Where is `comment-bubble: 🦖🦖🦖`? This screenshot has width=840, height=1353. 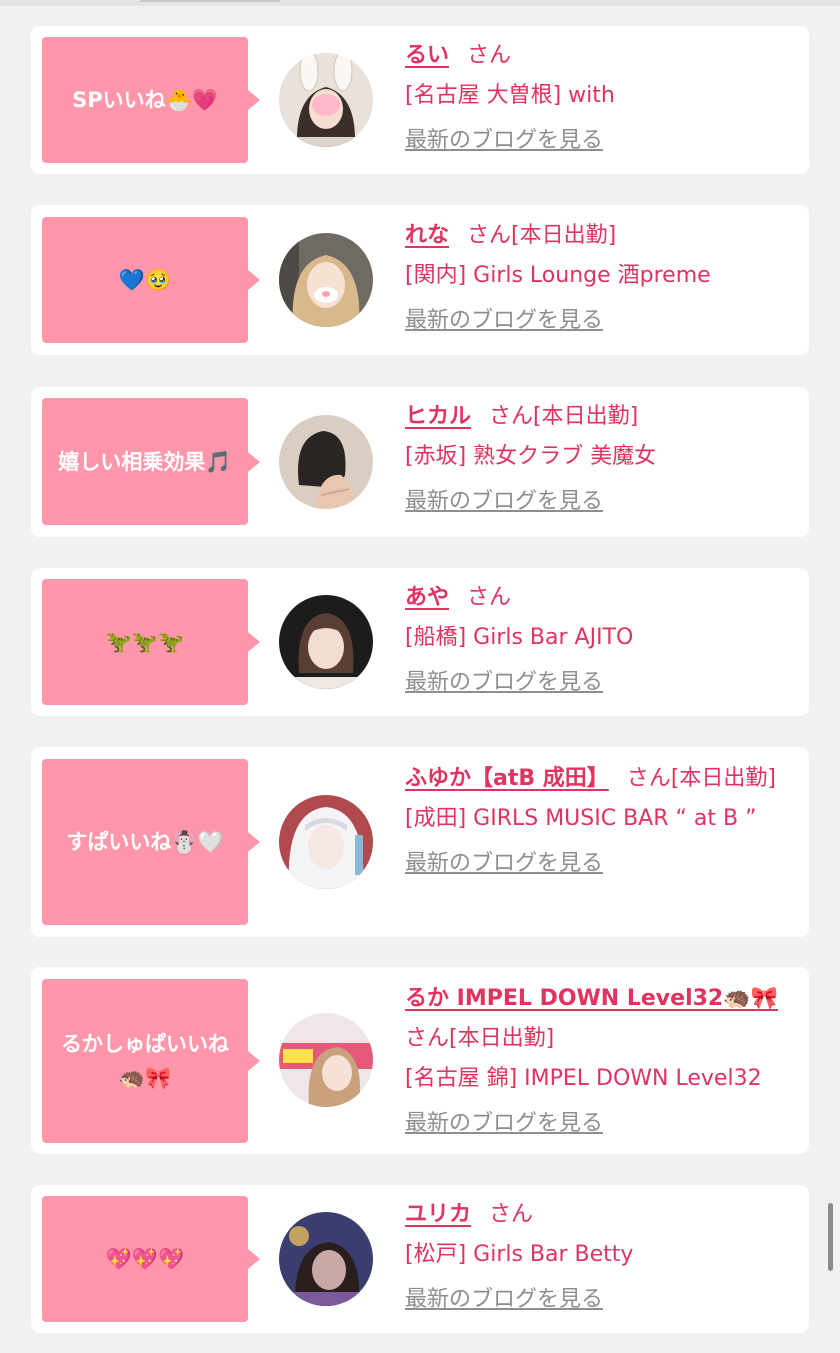 comment-bubble: 🦖🦖🦖 is located at coordinates (151, 642).